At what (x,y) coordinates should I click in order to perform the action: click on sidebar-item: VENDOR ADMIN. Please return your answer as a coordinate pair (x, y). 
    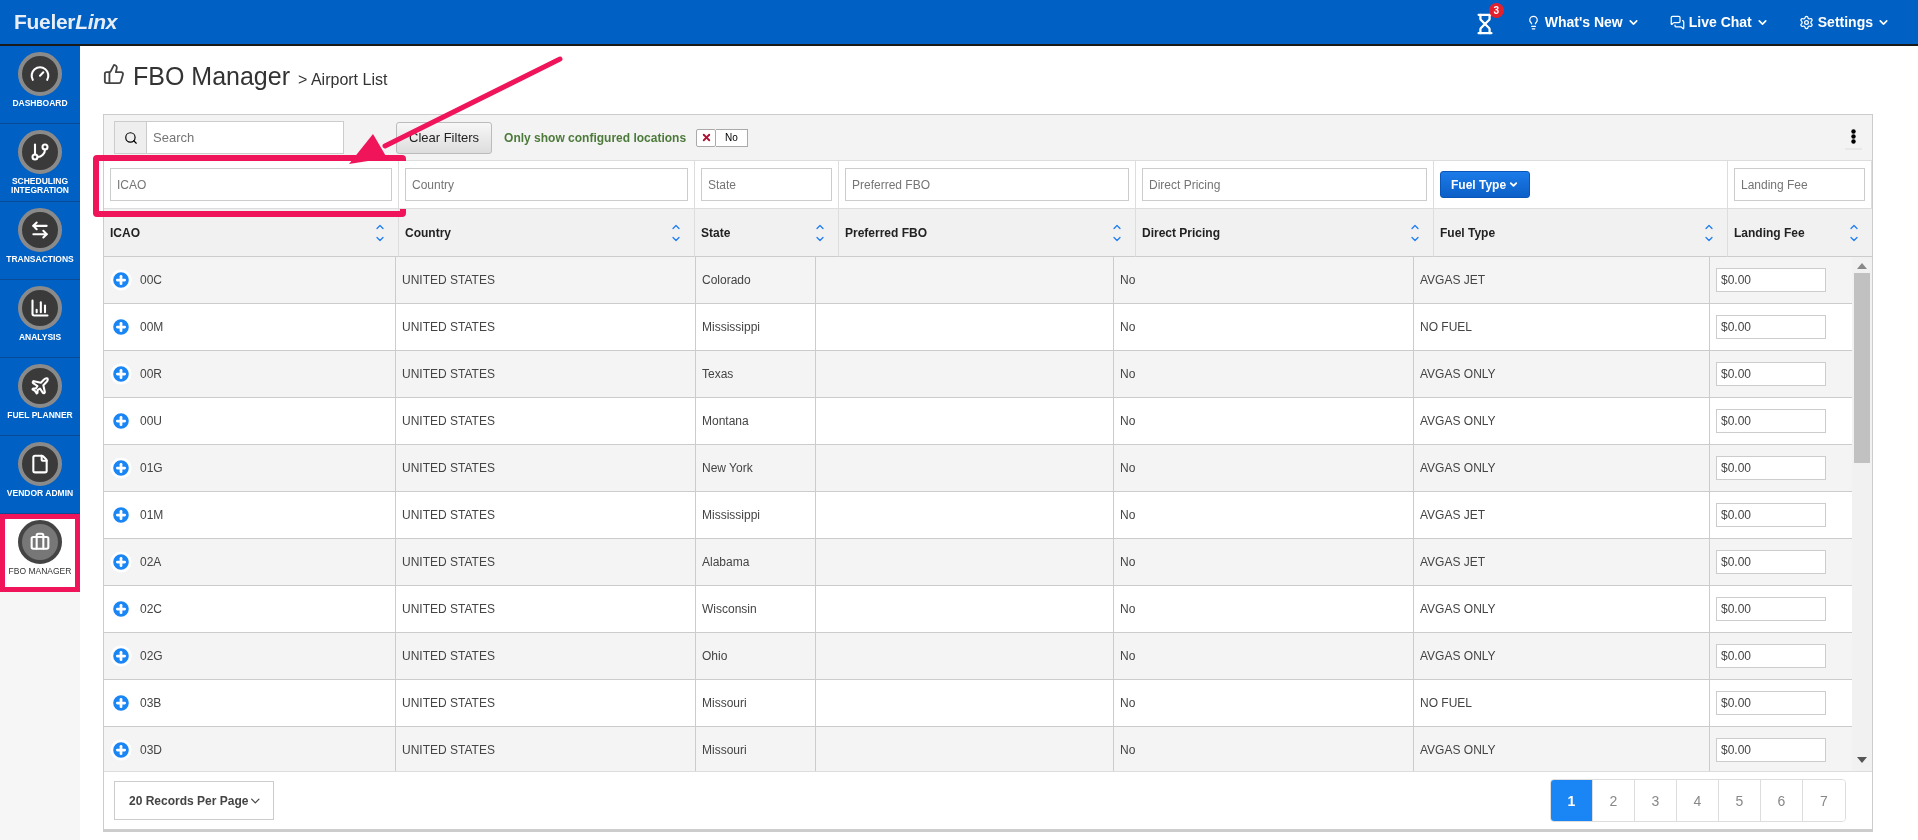
    Looking at the image, I should click on (40, 475).